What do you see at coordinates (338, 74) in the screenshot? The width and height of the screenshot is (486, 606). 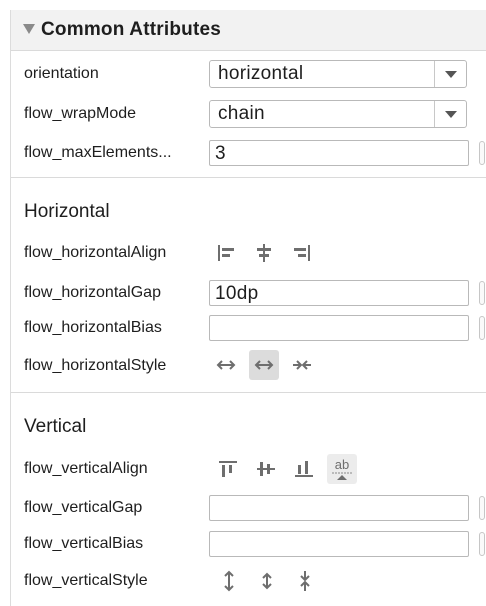 I see `orientation-dropdown: horizontal` at bounding box center [338, 74].